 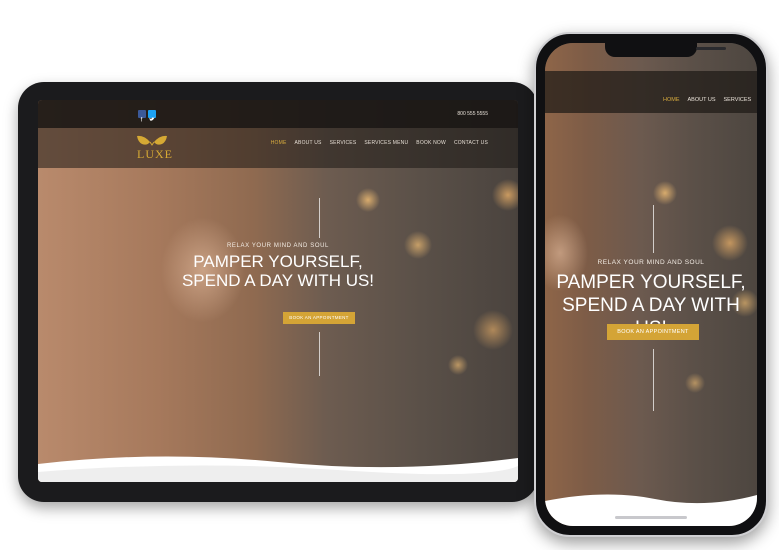 I want to click on svg-text: f, so click(x=142, y=120).